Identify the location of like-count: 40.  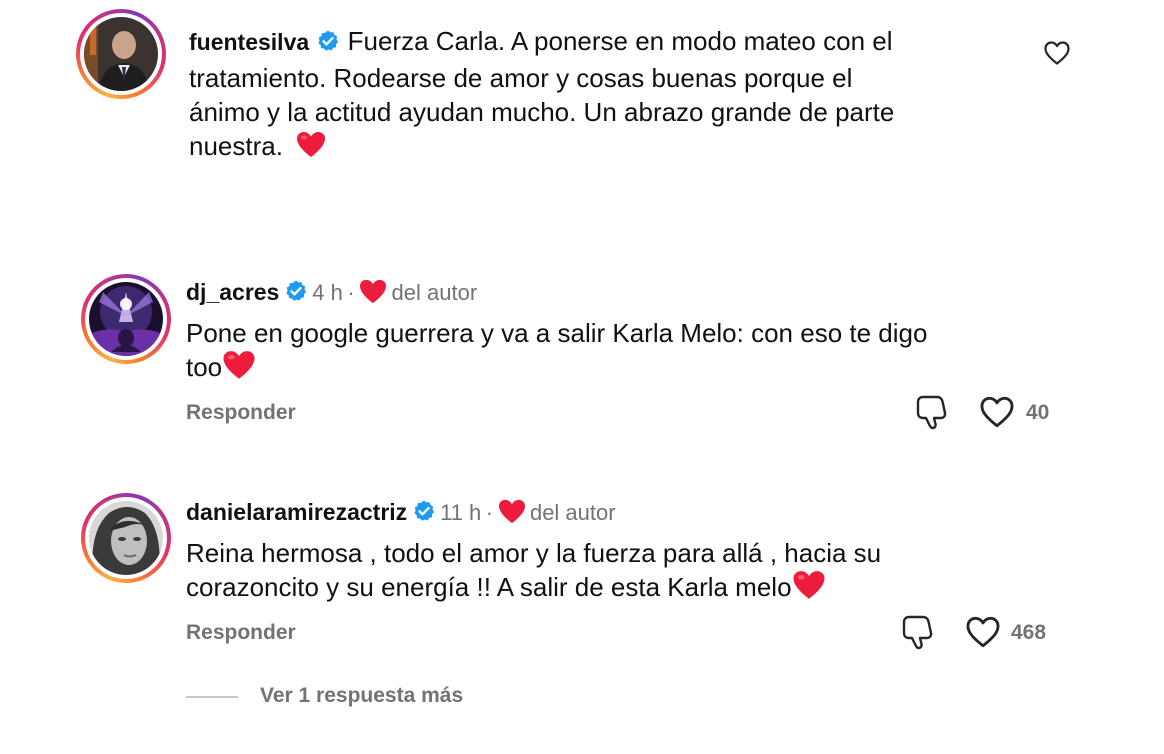
(1038, 412).